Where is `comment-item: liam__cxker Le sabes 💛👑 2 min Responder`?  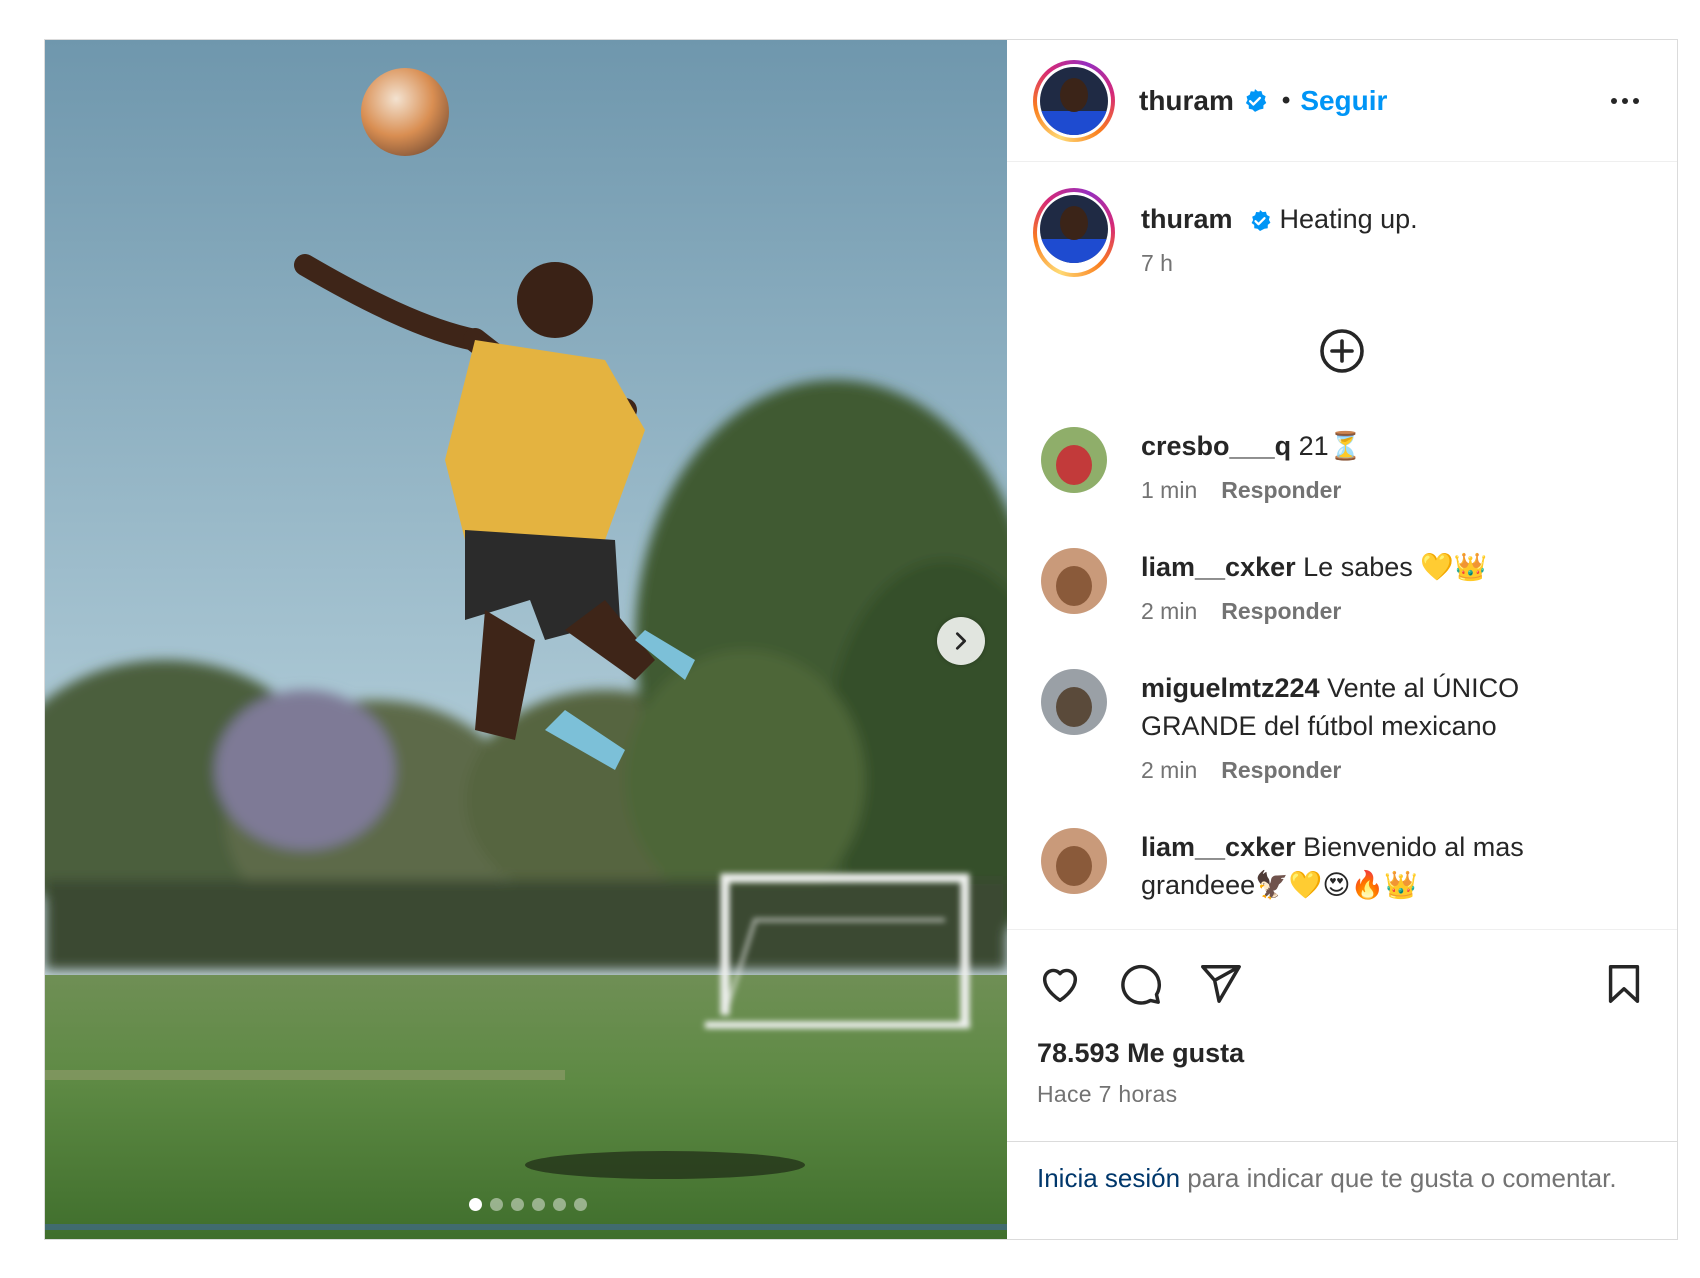
comment-item: liam__cxker Le sabes 💛👑 2 min Responder is located at coordinates (1342, 586).